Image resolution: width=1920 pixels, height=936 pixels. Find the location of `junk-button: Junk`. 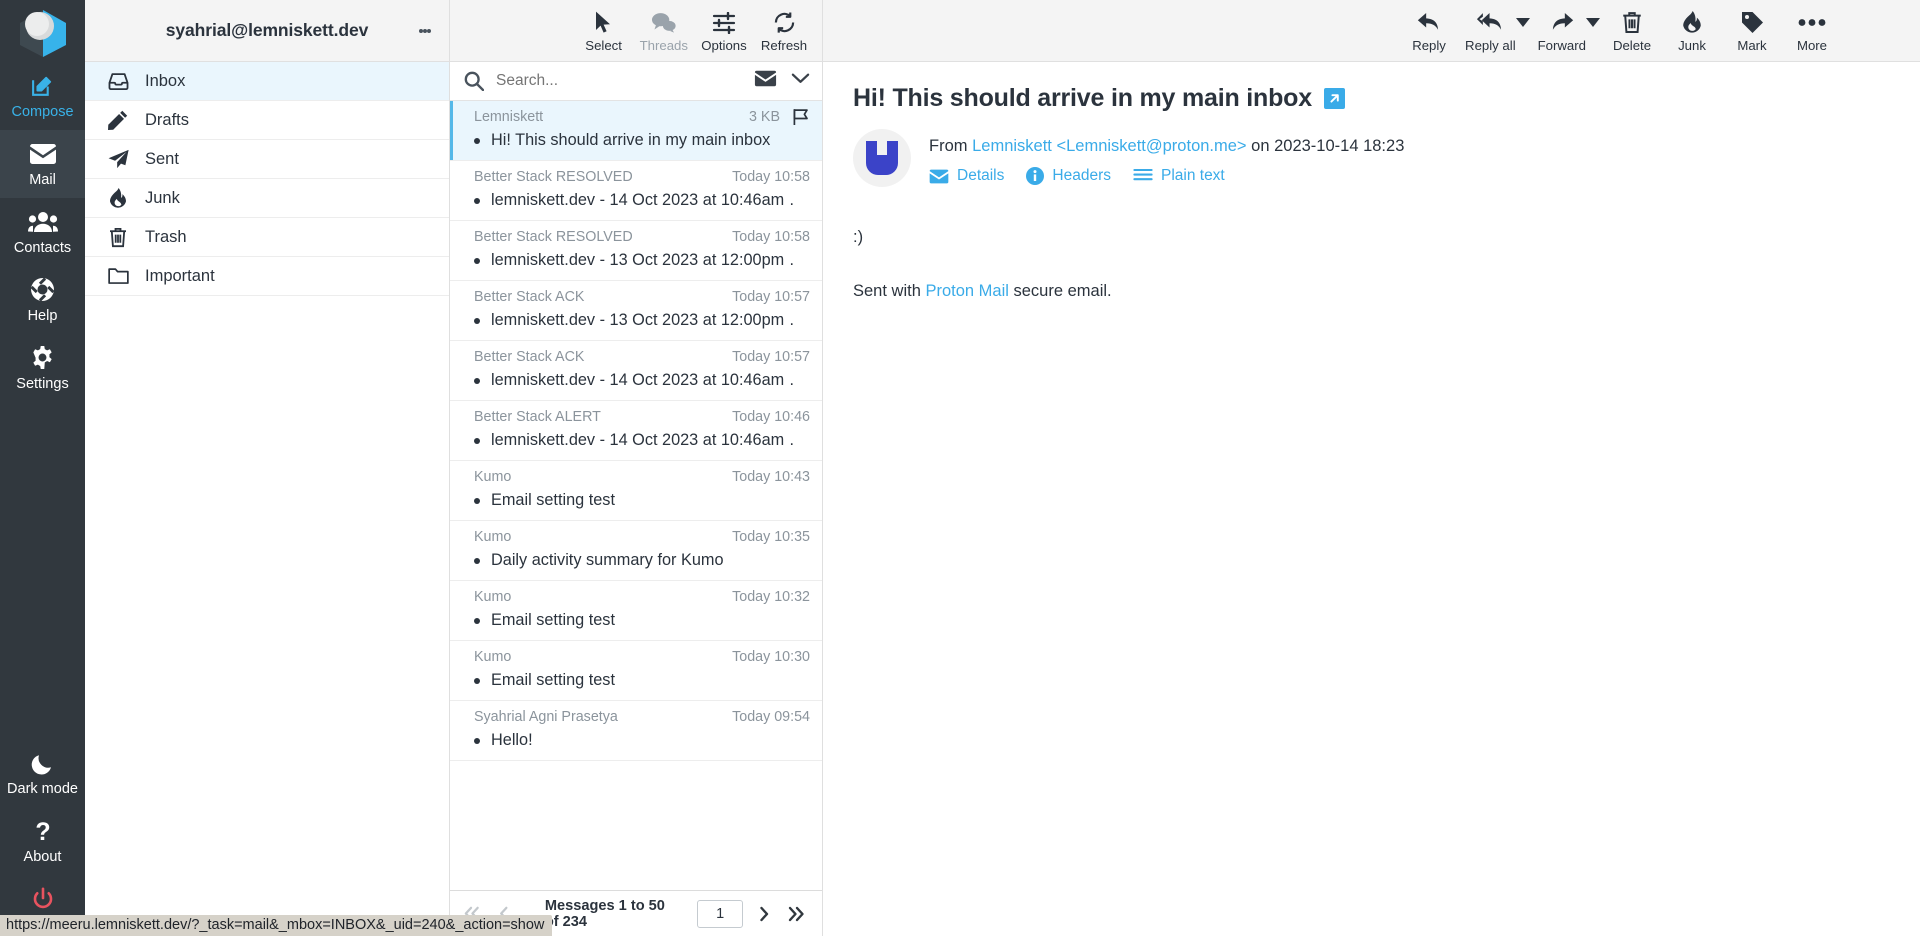

junk-button: Junk is located at coordinates (1692, 31).